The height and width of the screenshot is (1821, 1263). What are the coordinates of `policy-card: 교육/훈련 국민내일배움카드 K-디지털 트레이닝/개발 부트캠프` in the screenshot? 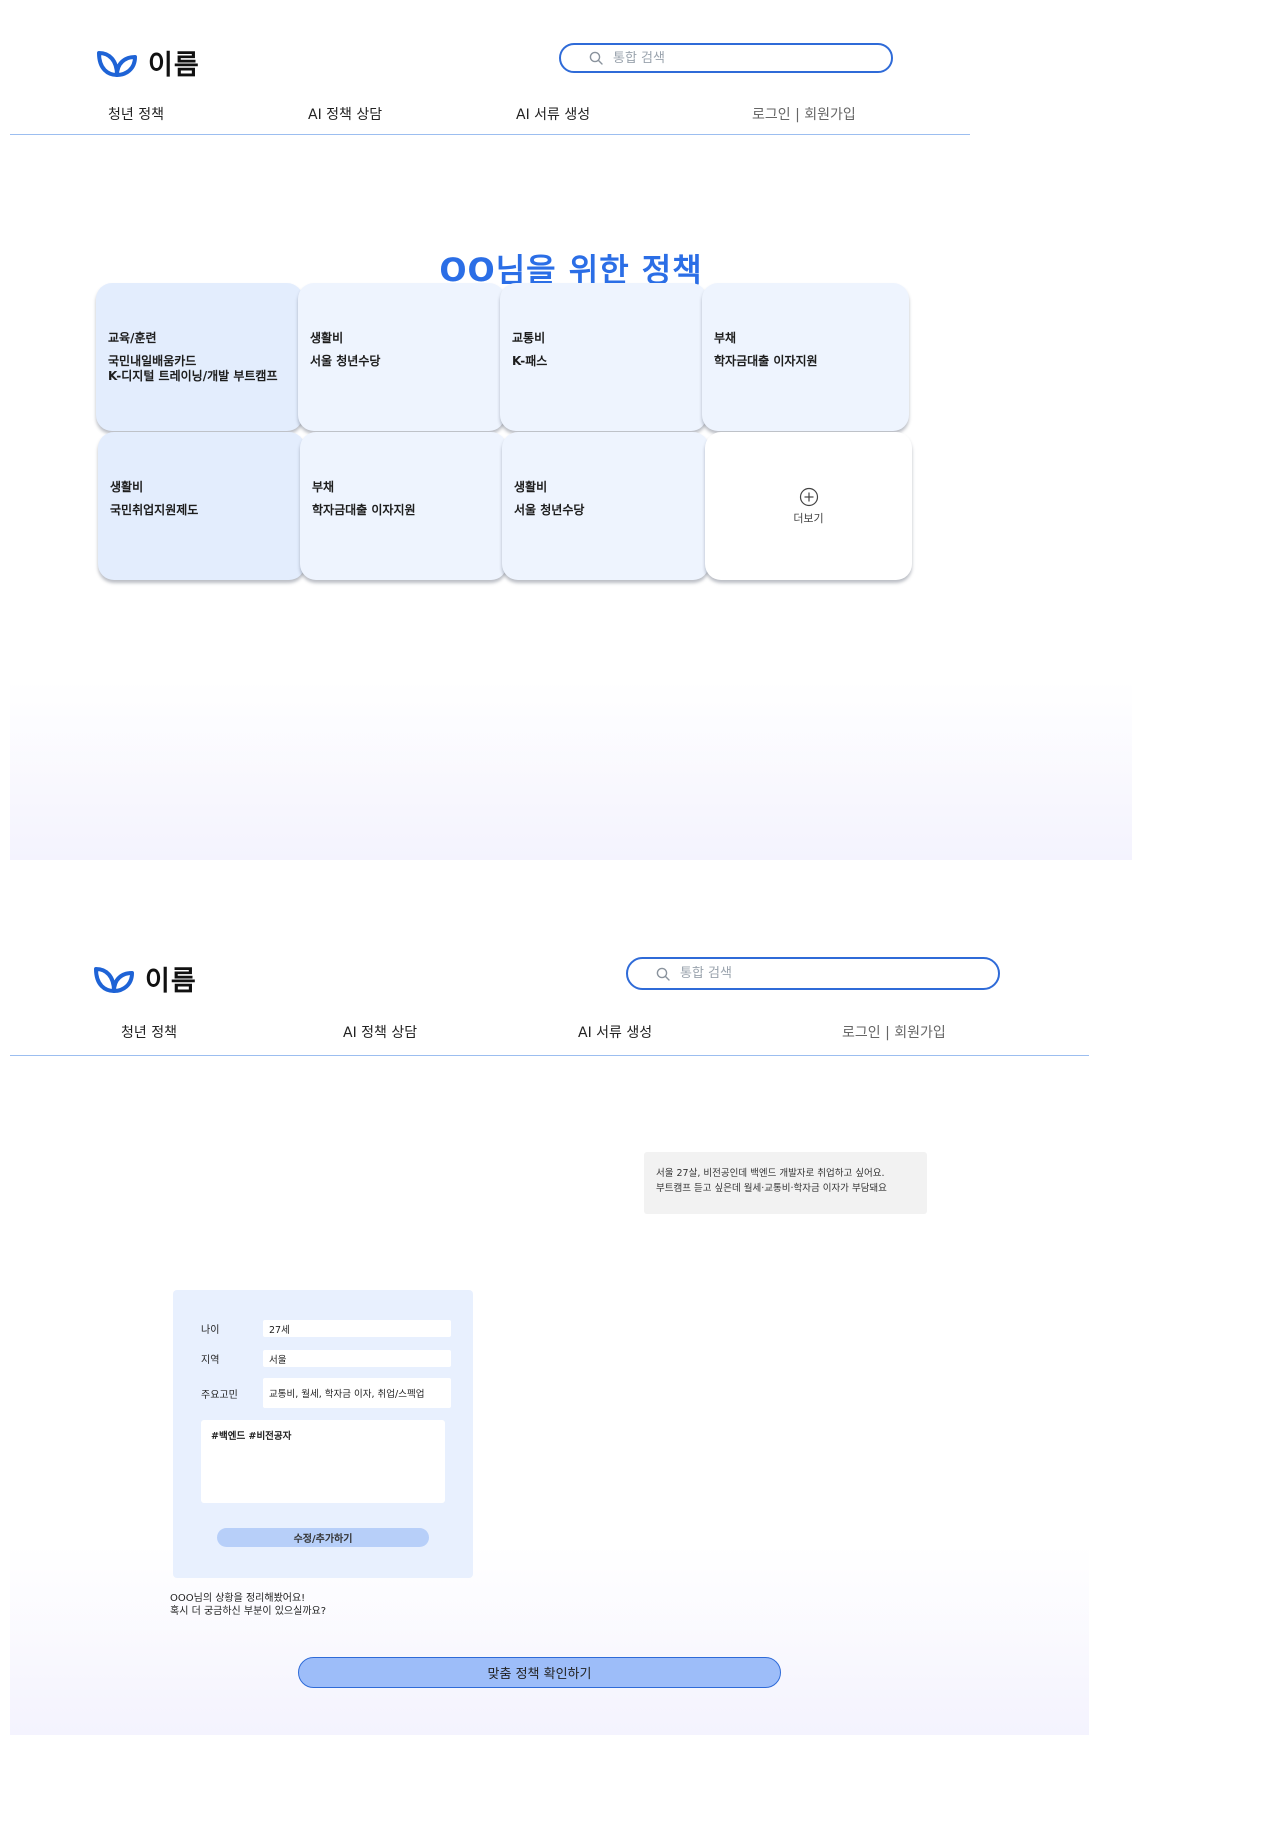 It's located at (199, 357).